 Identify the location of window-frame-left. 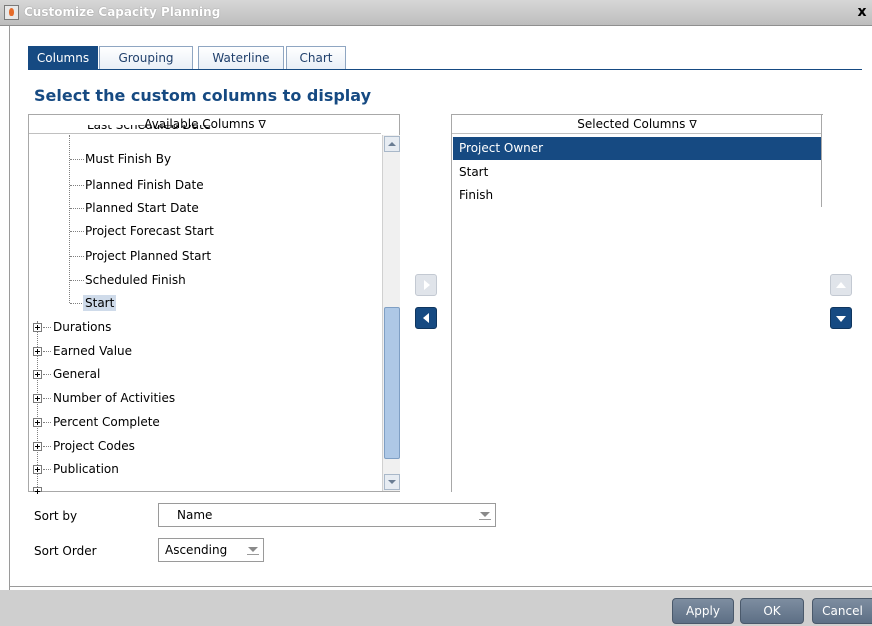
(5, 313).